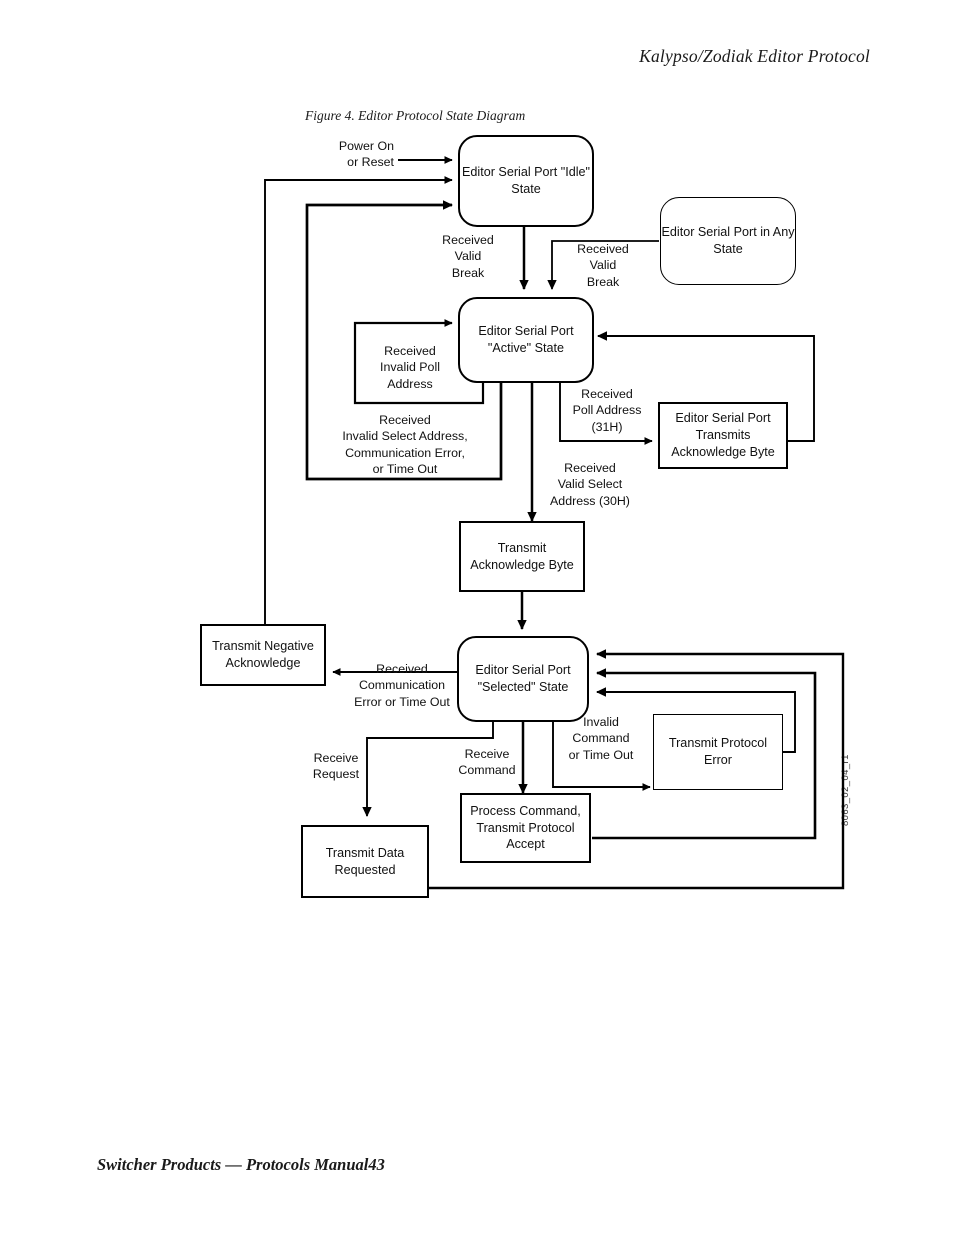  Describe the element at coordinates (241, 1164) in the screenshot. I see `page-footer: Switcher Products — Protocols Manual43` at that location.